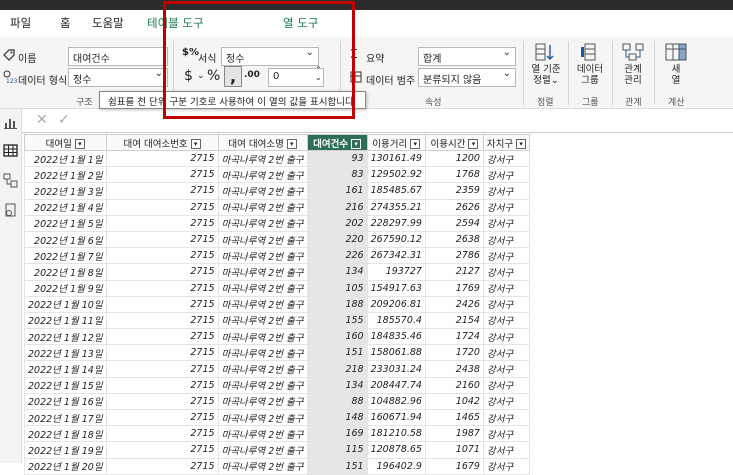 The width and height of the screenshot is (733, 475). Describe the element at coordinates (467, 77) in the screenshot. I see `category-dropdown: 분류되지 않음` at that location.